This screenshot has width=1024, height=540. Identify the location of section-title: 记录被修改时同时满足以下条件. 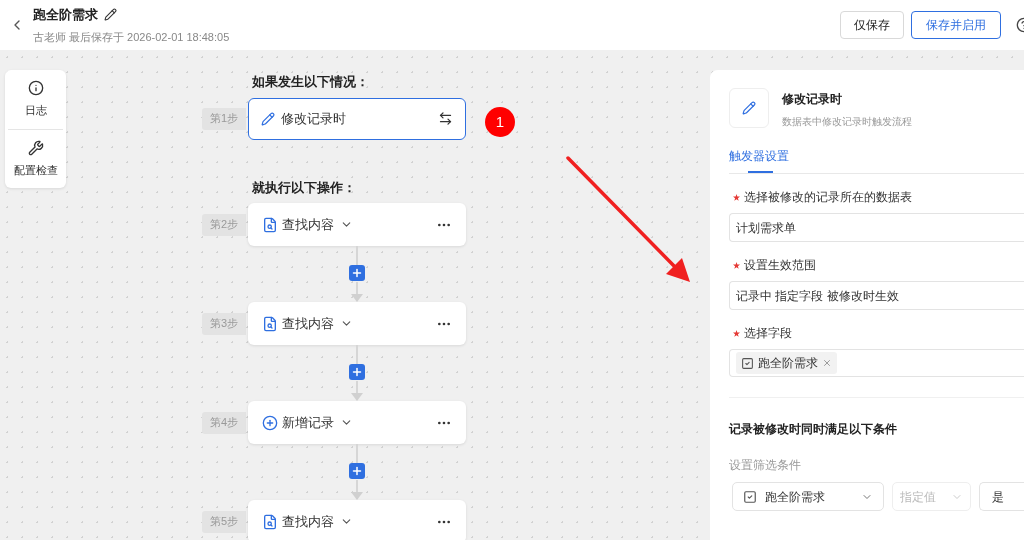
(813, 429).